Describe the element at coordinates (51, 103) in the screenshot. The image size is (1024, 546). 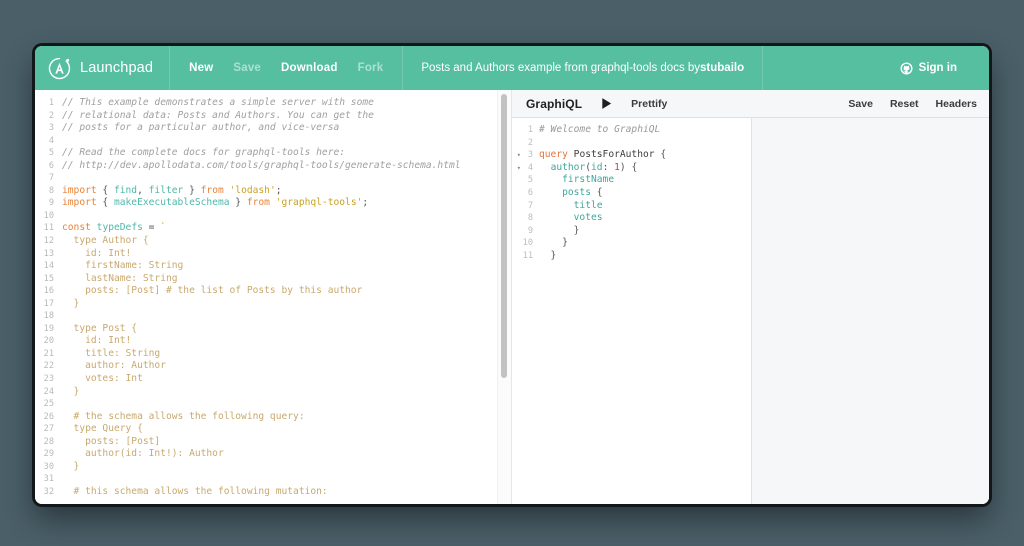
I see `line-number: 1` at that location.